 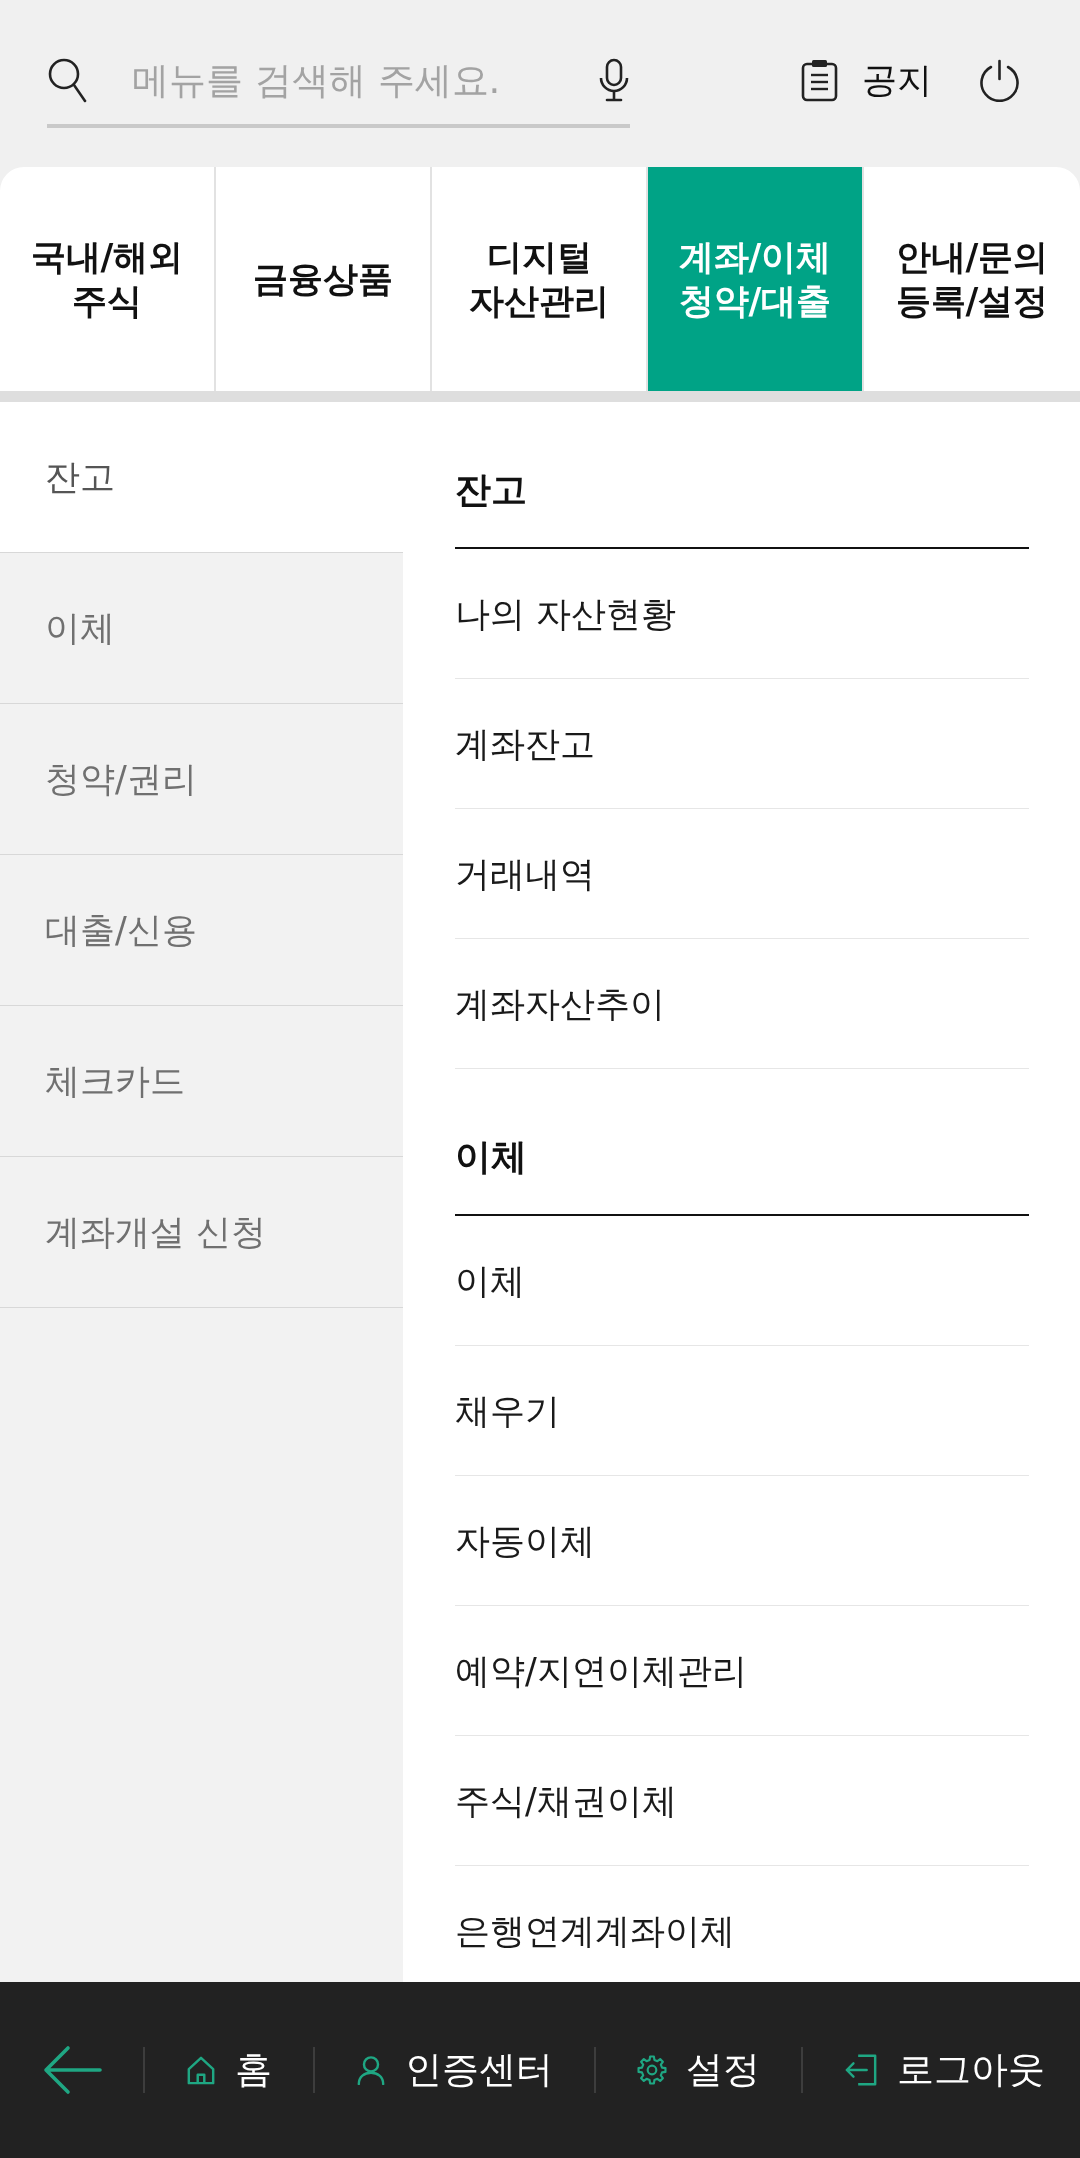 I want to click on sidebar-item: 잔고, so click(x=201, y=477).